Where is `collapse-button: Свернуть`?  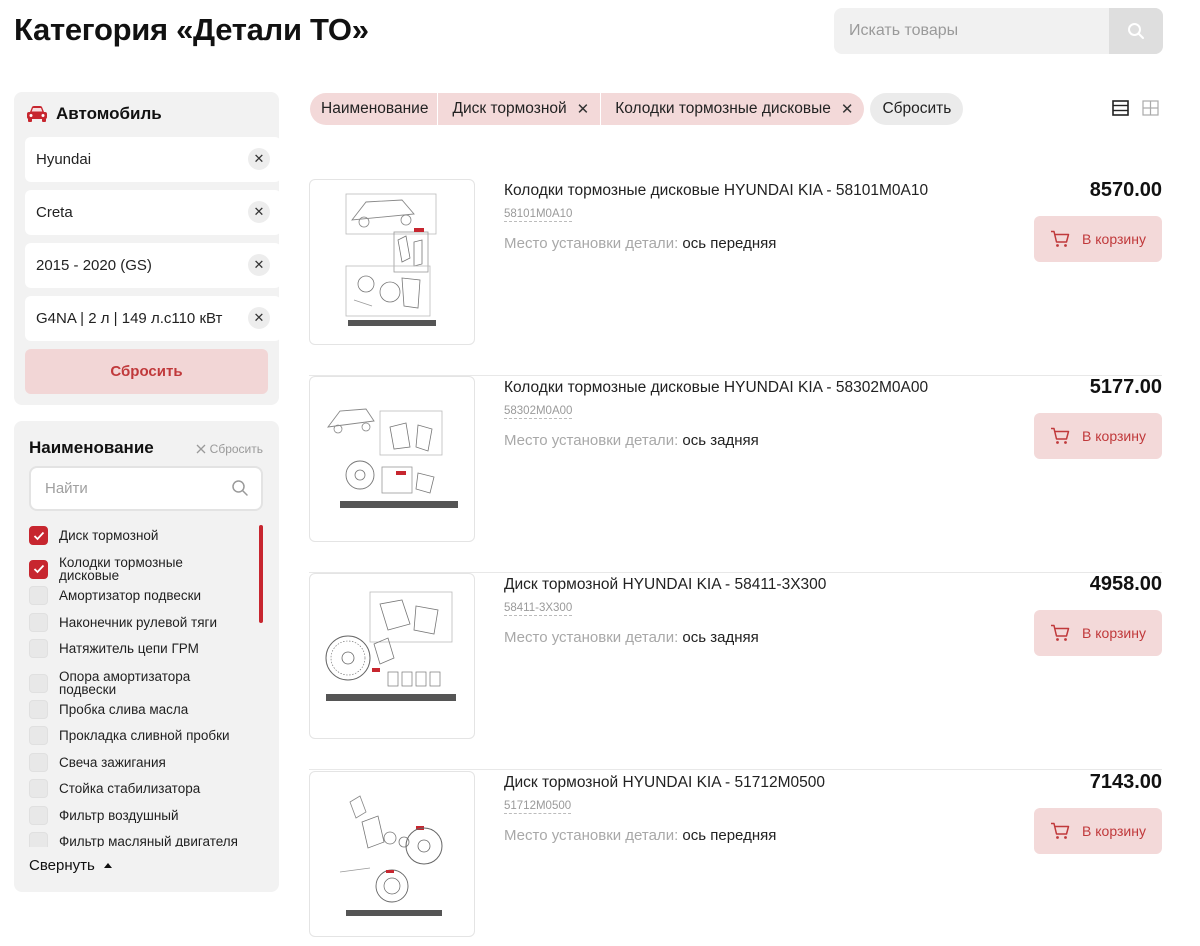 collapse-button: Свернуть is located at coordinates (70, 865).